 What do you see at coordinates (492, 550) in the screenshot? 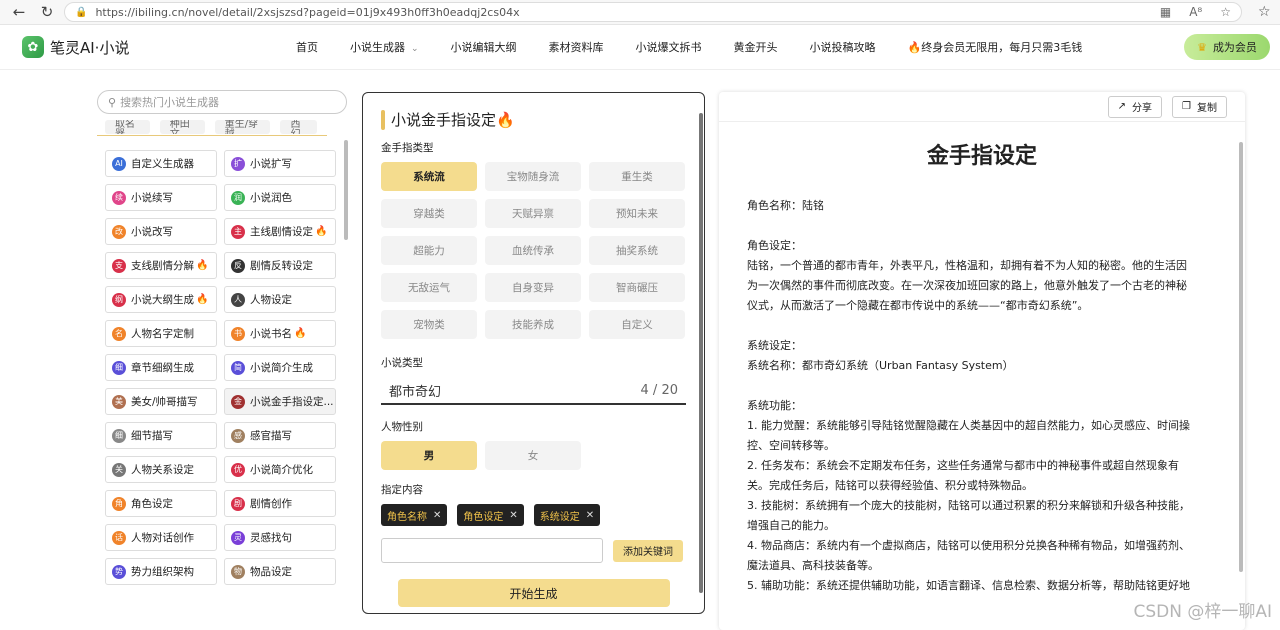
I see `keyword-input` at bounding box center [492, 550].